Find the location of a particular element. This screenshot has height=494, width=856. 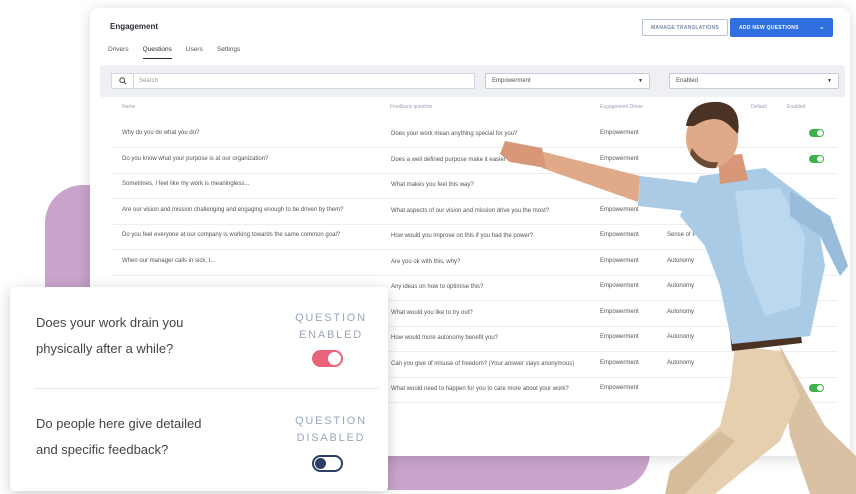

column-header-name: Name is located at coordinates (128, 107).